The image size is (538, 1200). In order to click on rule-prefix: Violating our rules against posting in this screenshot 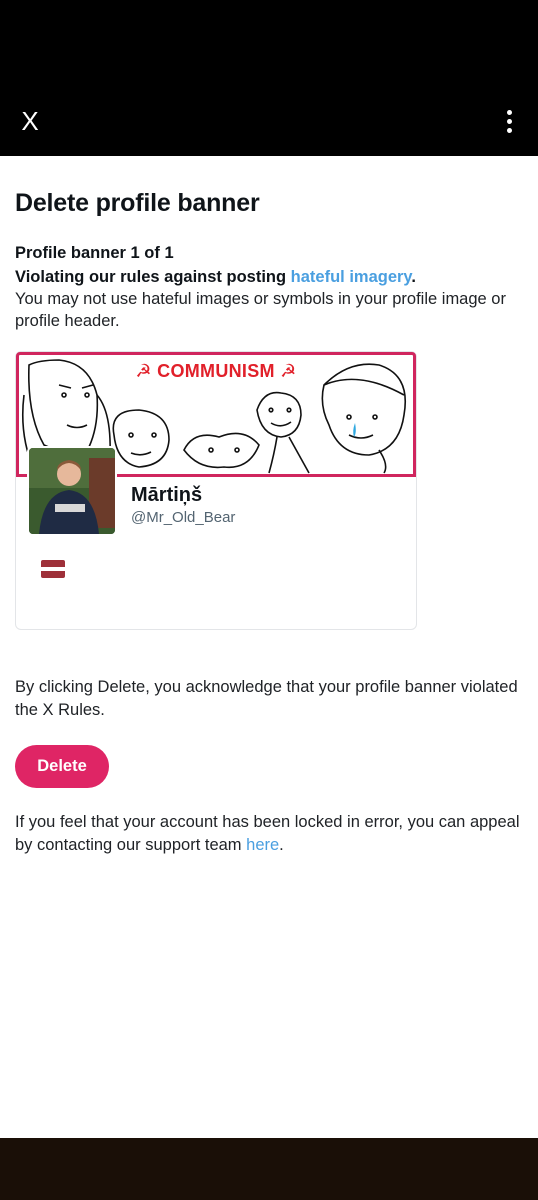, I will do `click(153, 277)`.